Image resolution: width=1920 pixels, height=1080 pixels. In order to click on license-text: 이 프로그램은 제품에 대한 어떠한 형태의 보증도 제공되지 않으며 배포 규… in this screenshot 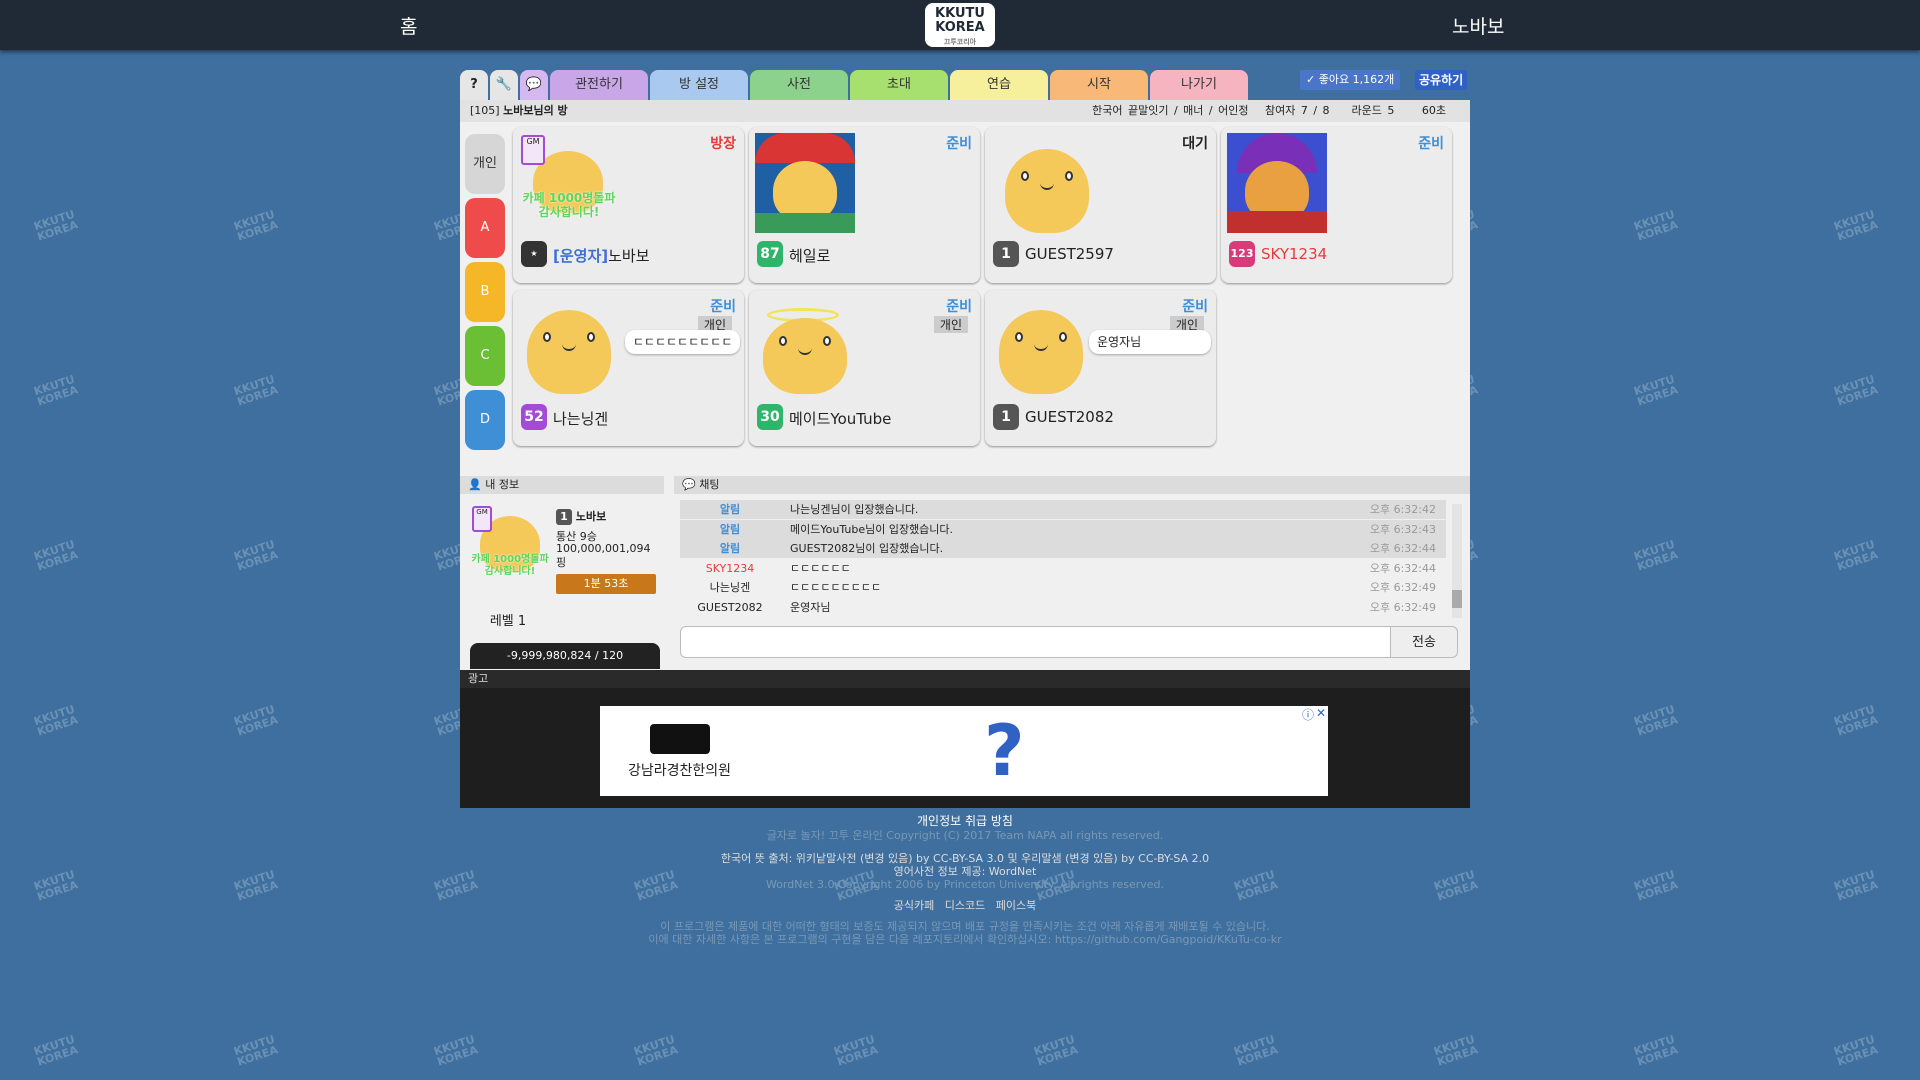, I will do `click(965, 926)`.